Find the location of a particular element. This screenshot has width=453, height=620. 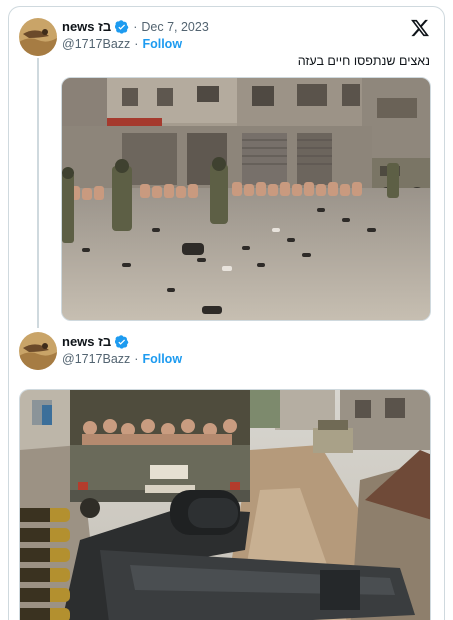

tweet-date: Dec 7, 2023 is located at coordinates (174, 27).